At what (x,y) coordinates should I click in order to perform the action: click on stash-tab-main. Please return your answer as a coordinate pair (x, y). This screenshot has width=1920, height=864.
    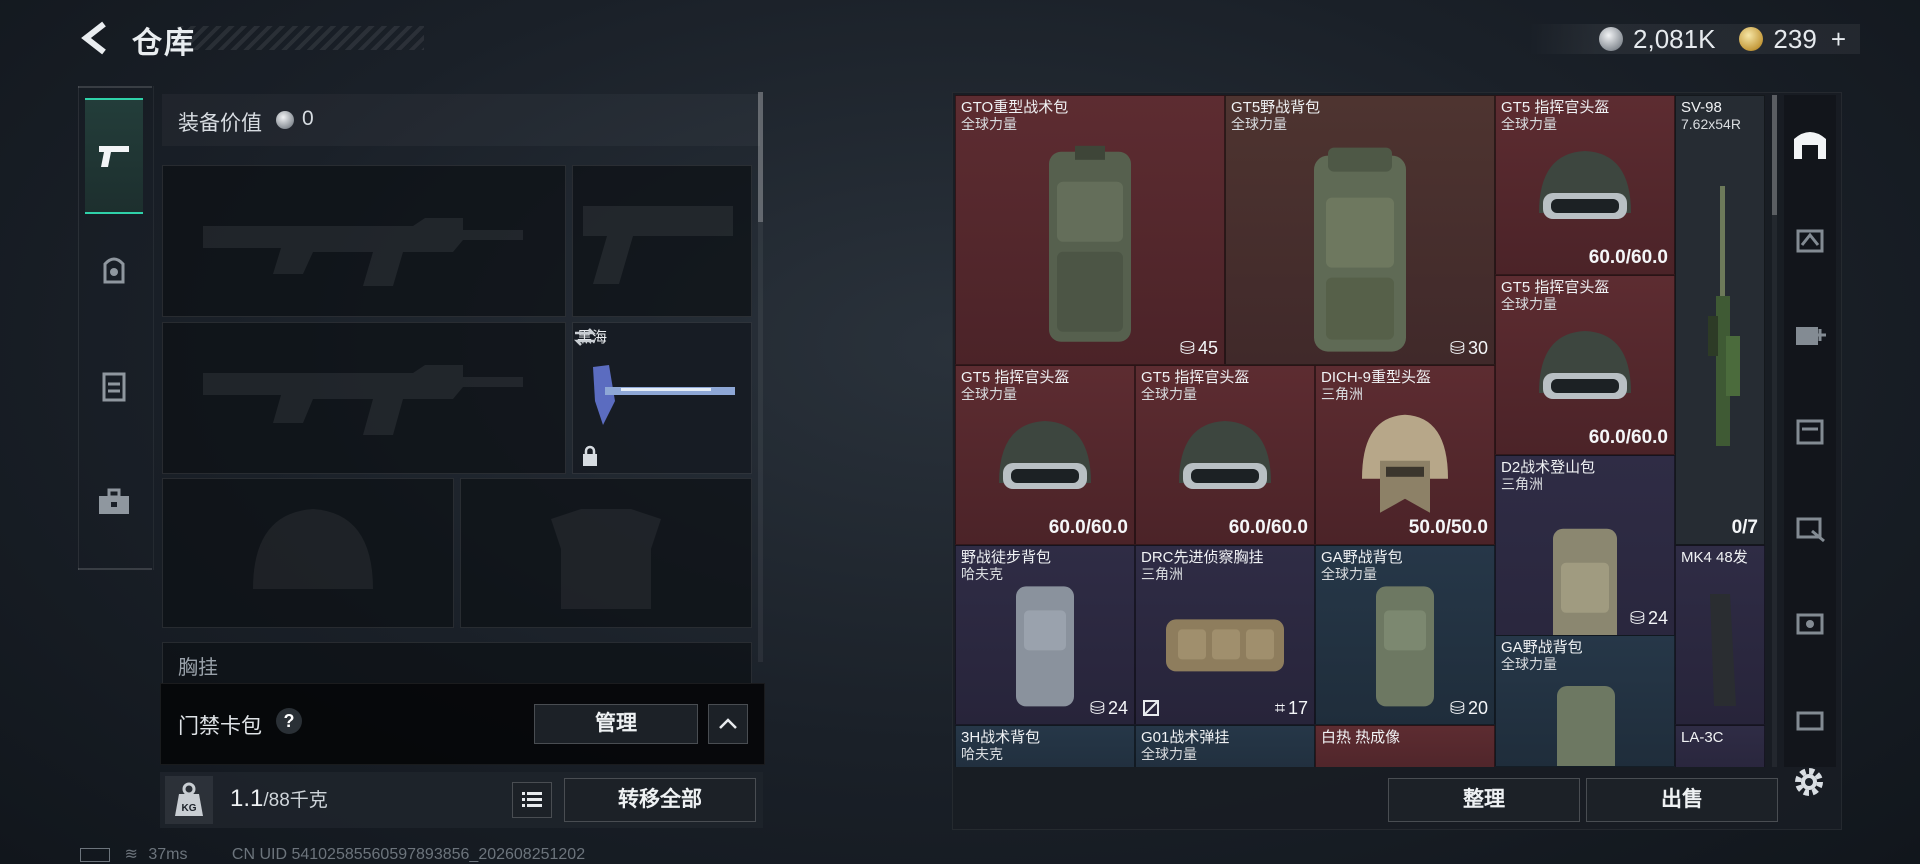
    Looking at the image, I should click on (1810, 143).